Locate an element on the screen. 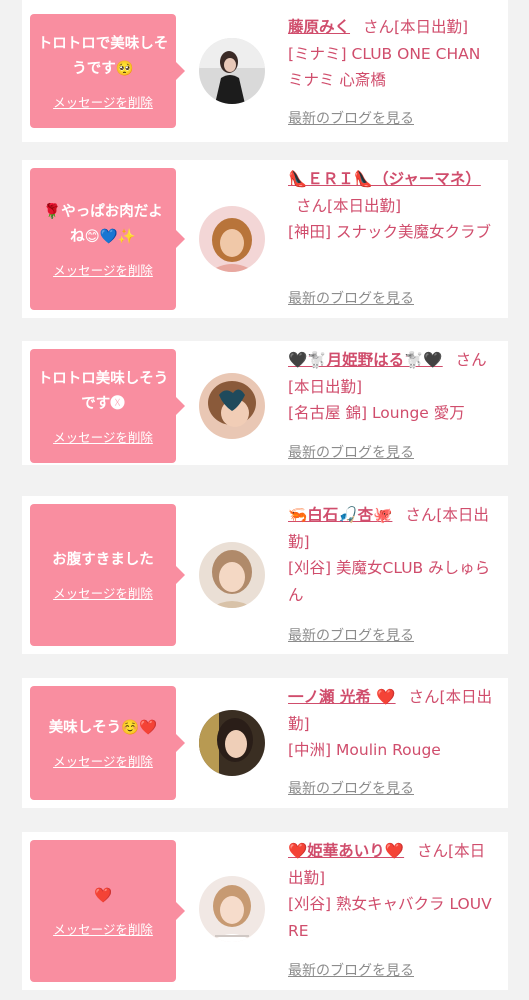 The height and width of the screenshot is (1000, 529). cast-name-link: 一ノ瀬 光希 ❤️ is located at coordinates (342, 697).